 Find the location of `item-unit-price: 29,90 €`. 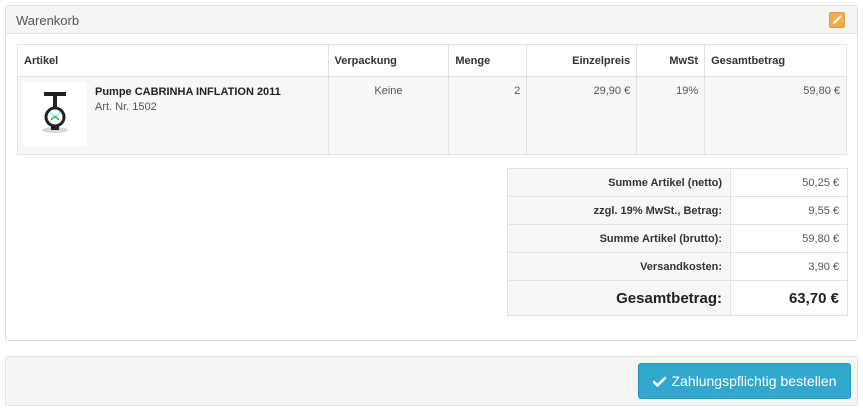

item-unit-price: 29,90 € is located at coordinates (582, 115).